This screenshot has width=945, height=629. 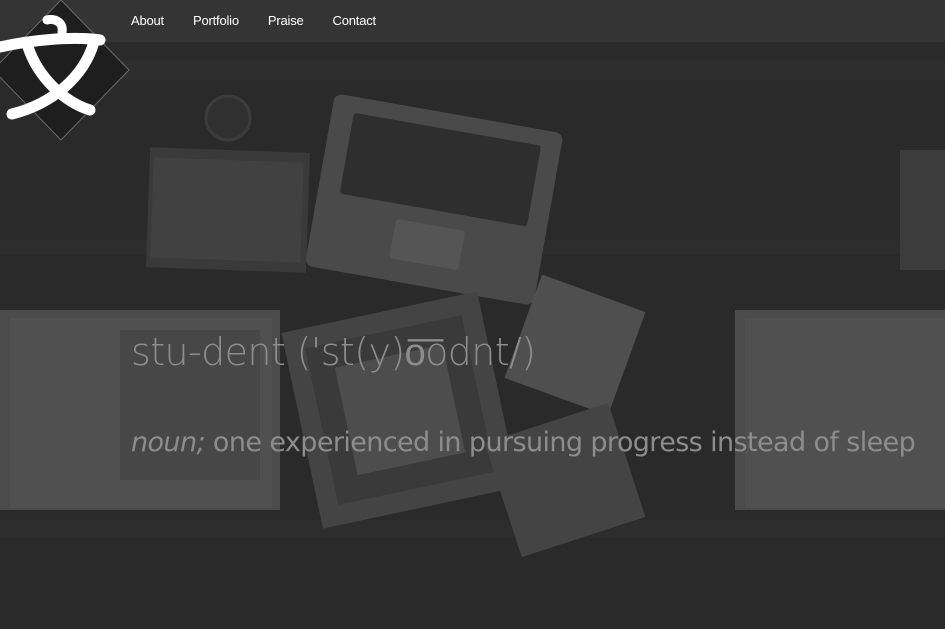 What do you see at coordinates (168, 442) in the screenshot?
I see `part-of-speech: noun;` at bounding box center [168, 442].